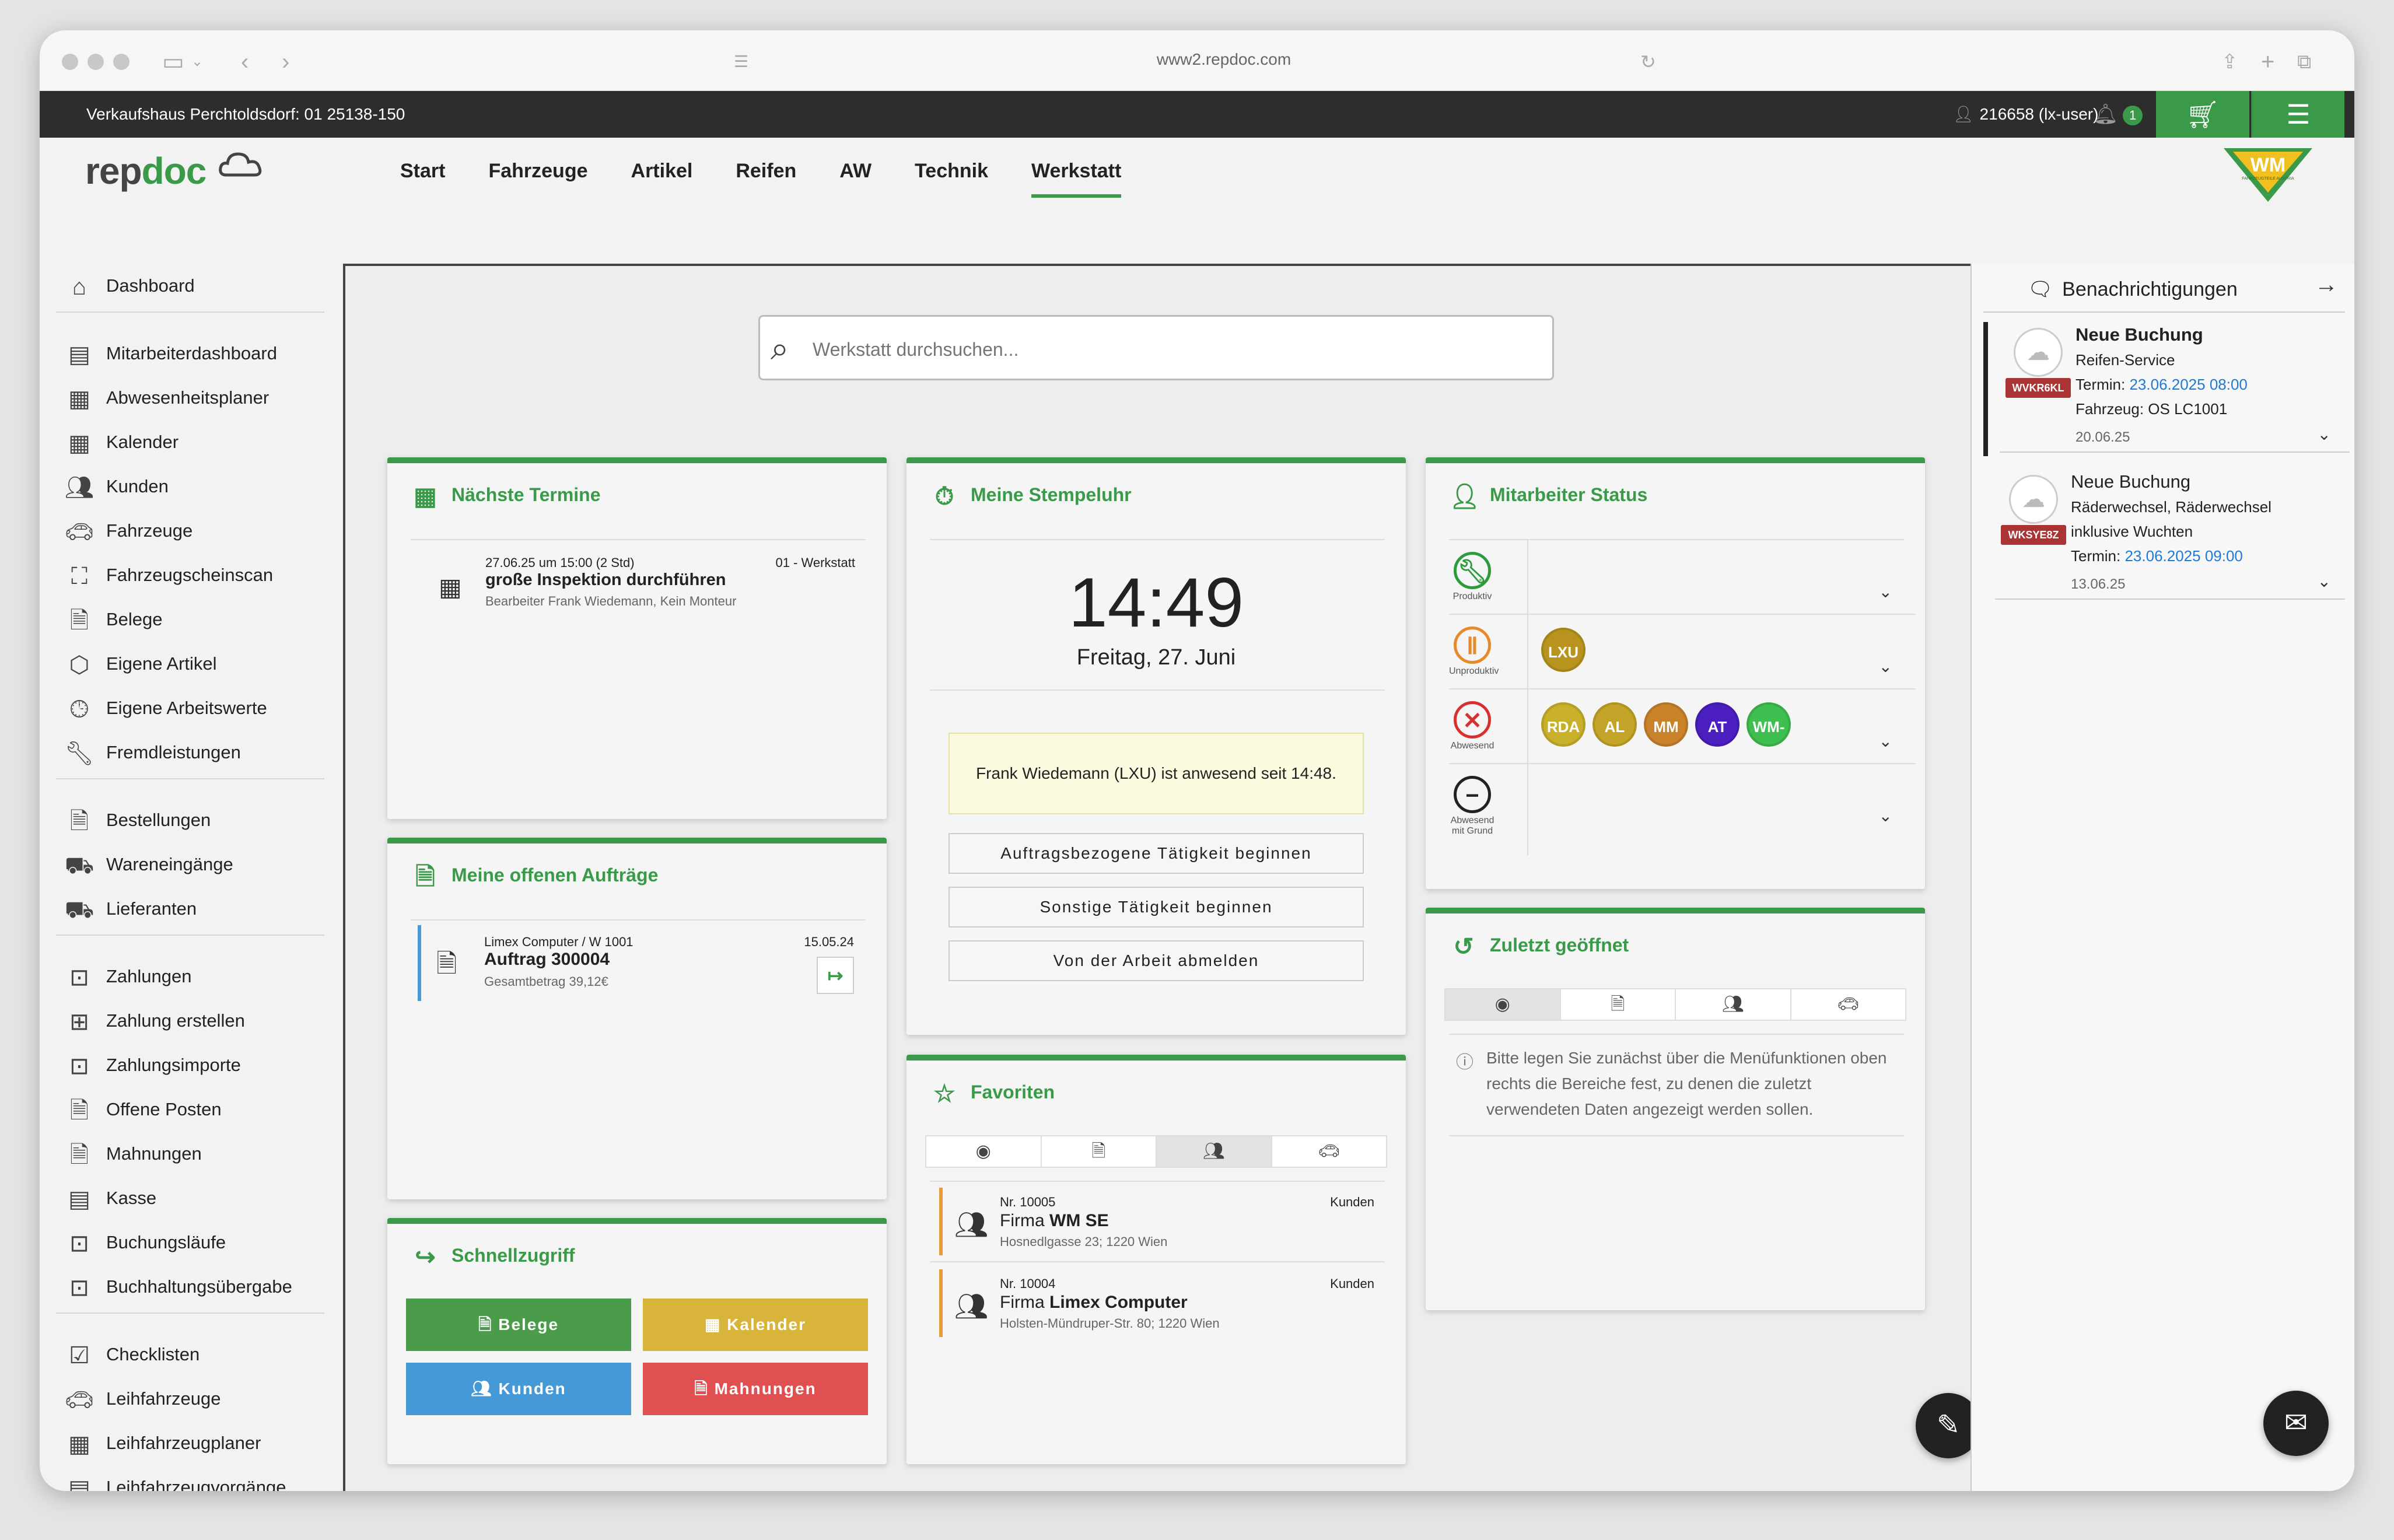 Image resolution: width=2394 pixels, height=1540 pixels. Describe the element at coordinates (2304, 62) in the screenshot. I see `tab-overview-icon: ⧉` at that location.